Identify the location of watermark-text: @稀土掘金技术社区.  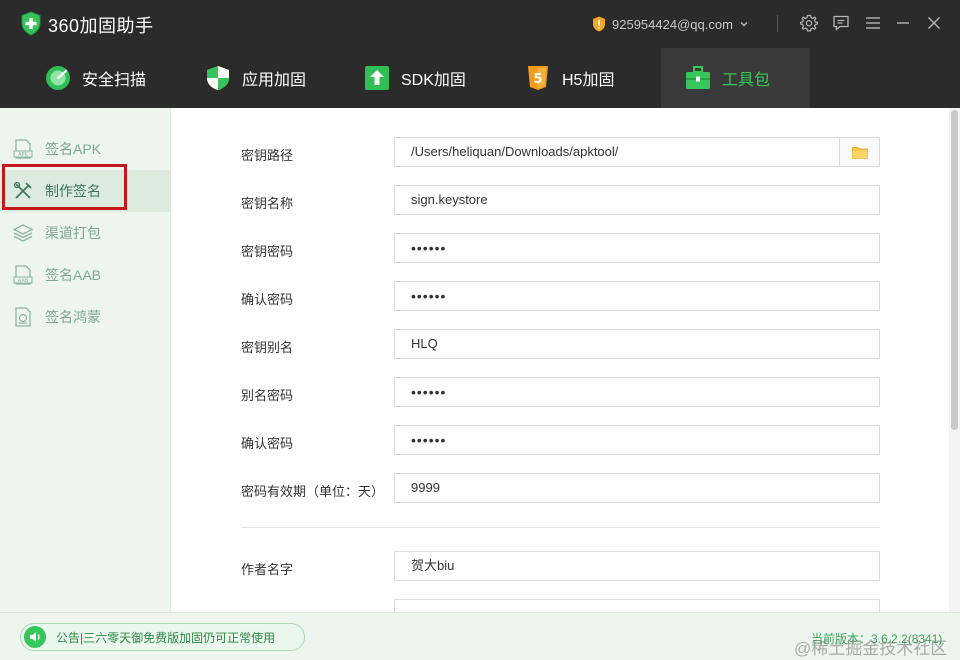
(871, 648).